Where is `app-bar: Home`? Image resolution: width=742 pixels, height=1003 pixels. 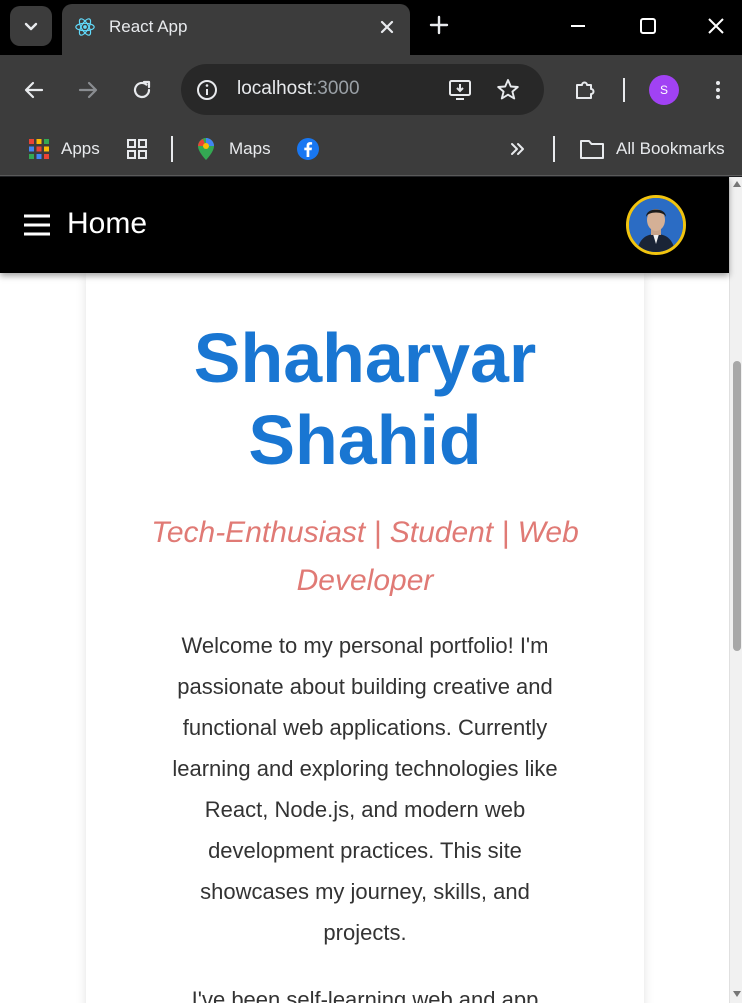 app-bar: Home is located at coordinates (364, 225).